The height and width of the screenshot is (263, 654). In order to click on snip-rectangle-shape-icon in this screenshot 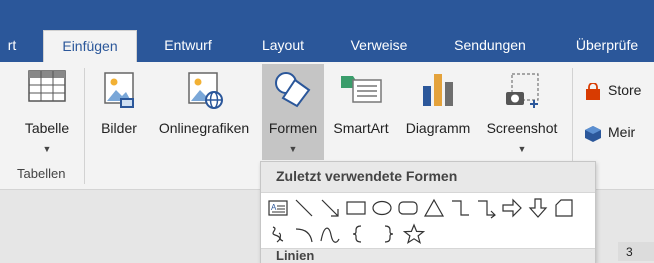, I will do `click(564, 208)`.